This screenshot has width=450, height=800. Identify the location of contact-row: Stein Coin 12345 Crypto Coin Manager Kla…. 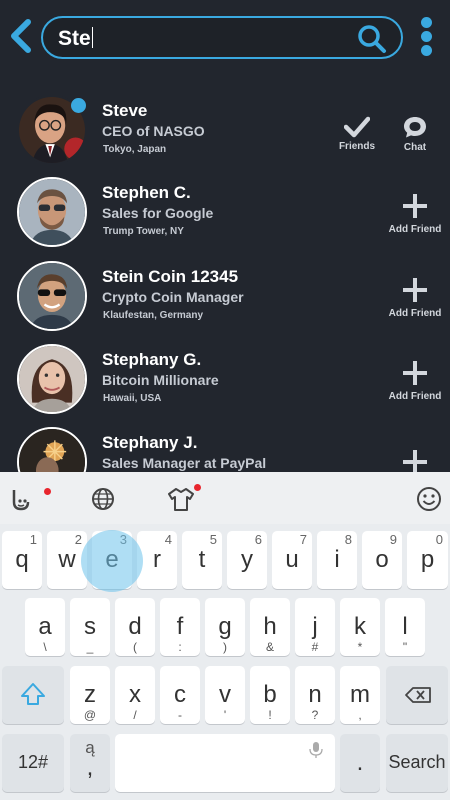
(225, 295).